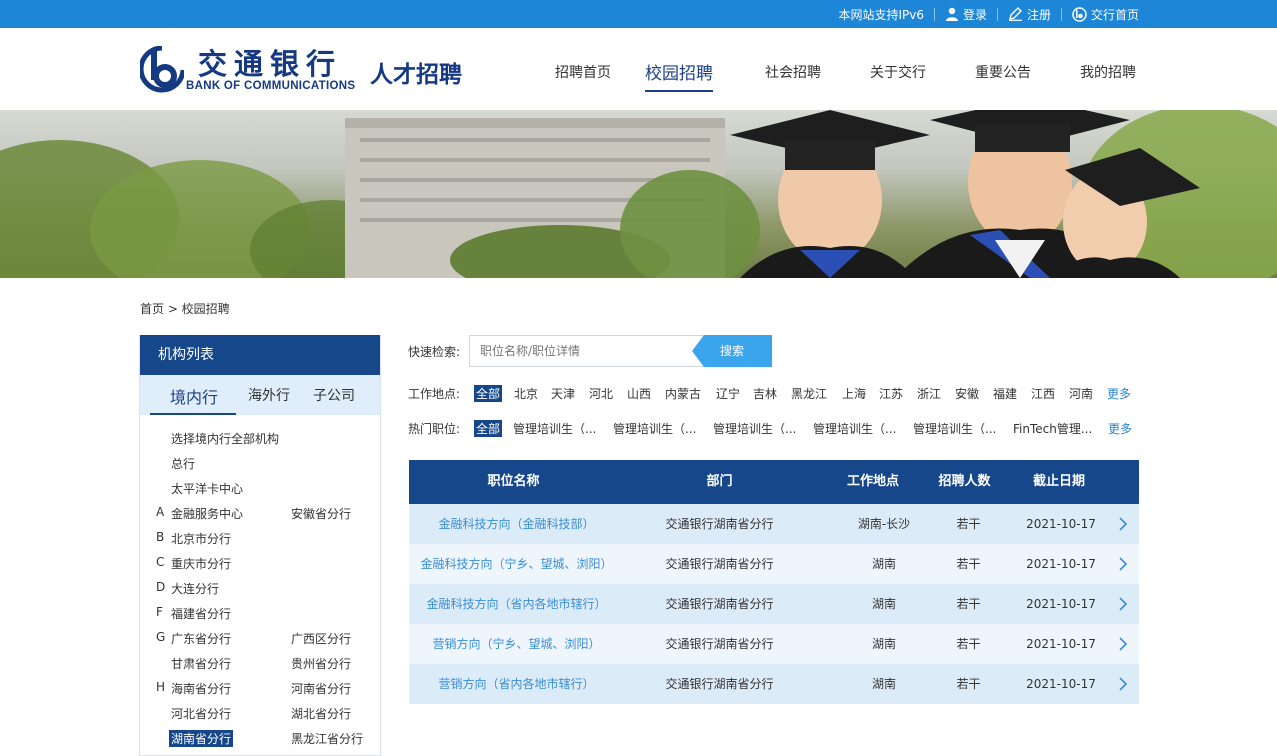  Describe the element at coordinates (793, 72) in the screenshot. I see `nav-social: 社会招聘` at that location.